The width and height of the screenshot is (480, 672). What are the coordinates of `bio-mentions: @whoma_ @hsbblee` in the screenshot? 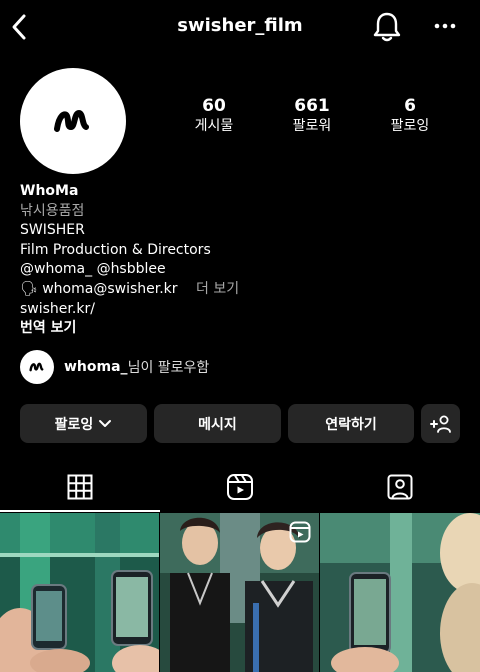 It's located at (240, 270).